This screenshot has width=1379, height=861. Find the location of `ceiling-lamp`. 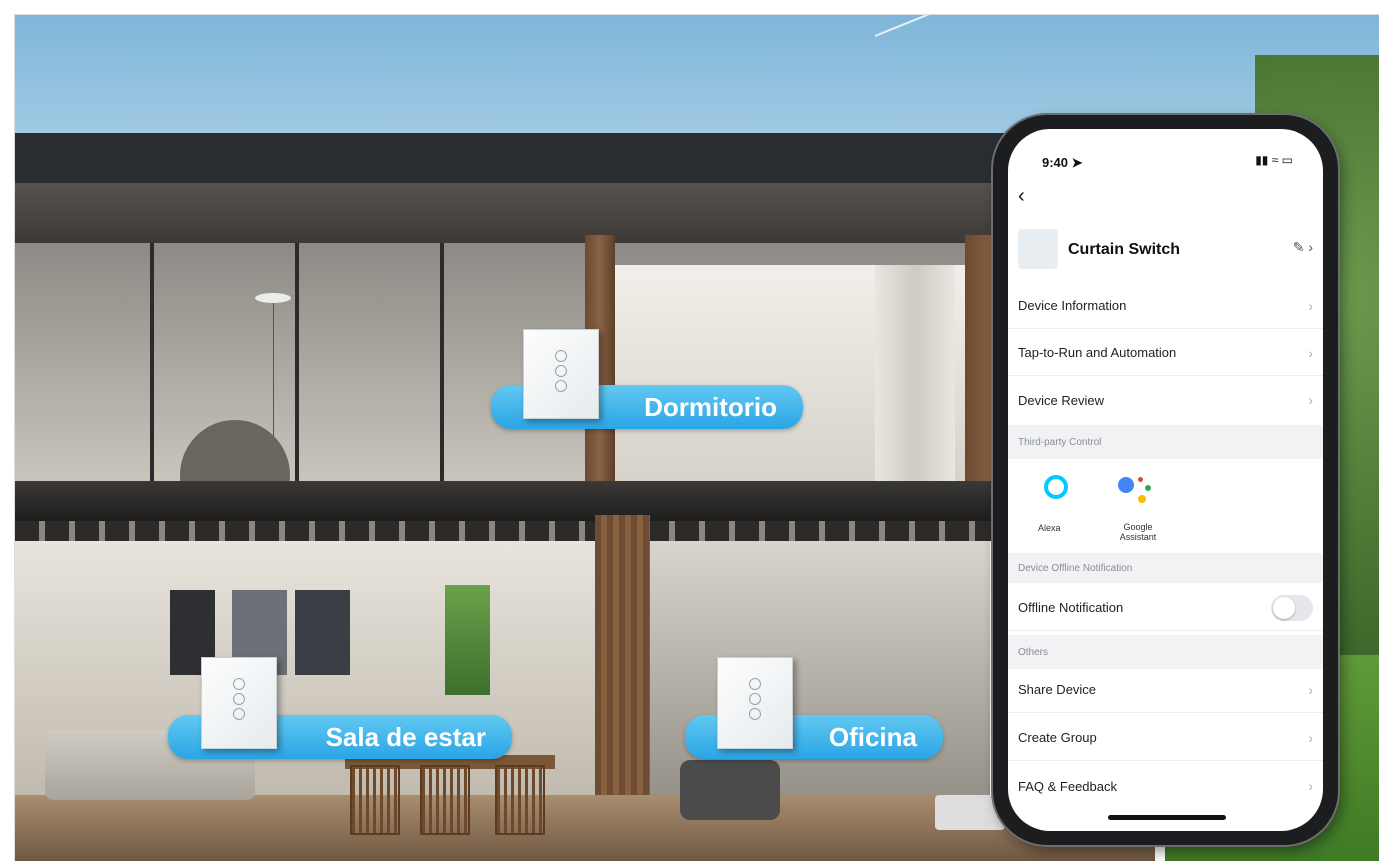

ceiling-lamp is located at coordinates (273, 298).